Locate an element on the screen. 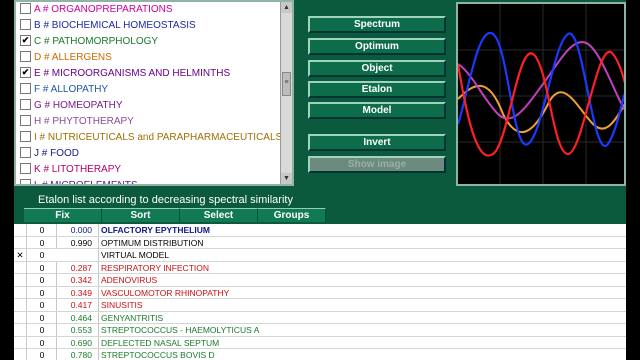  row-etalon-name: RESPIRATORY INFECTION is located at coordinates (358, 267).